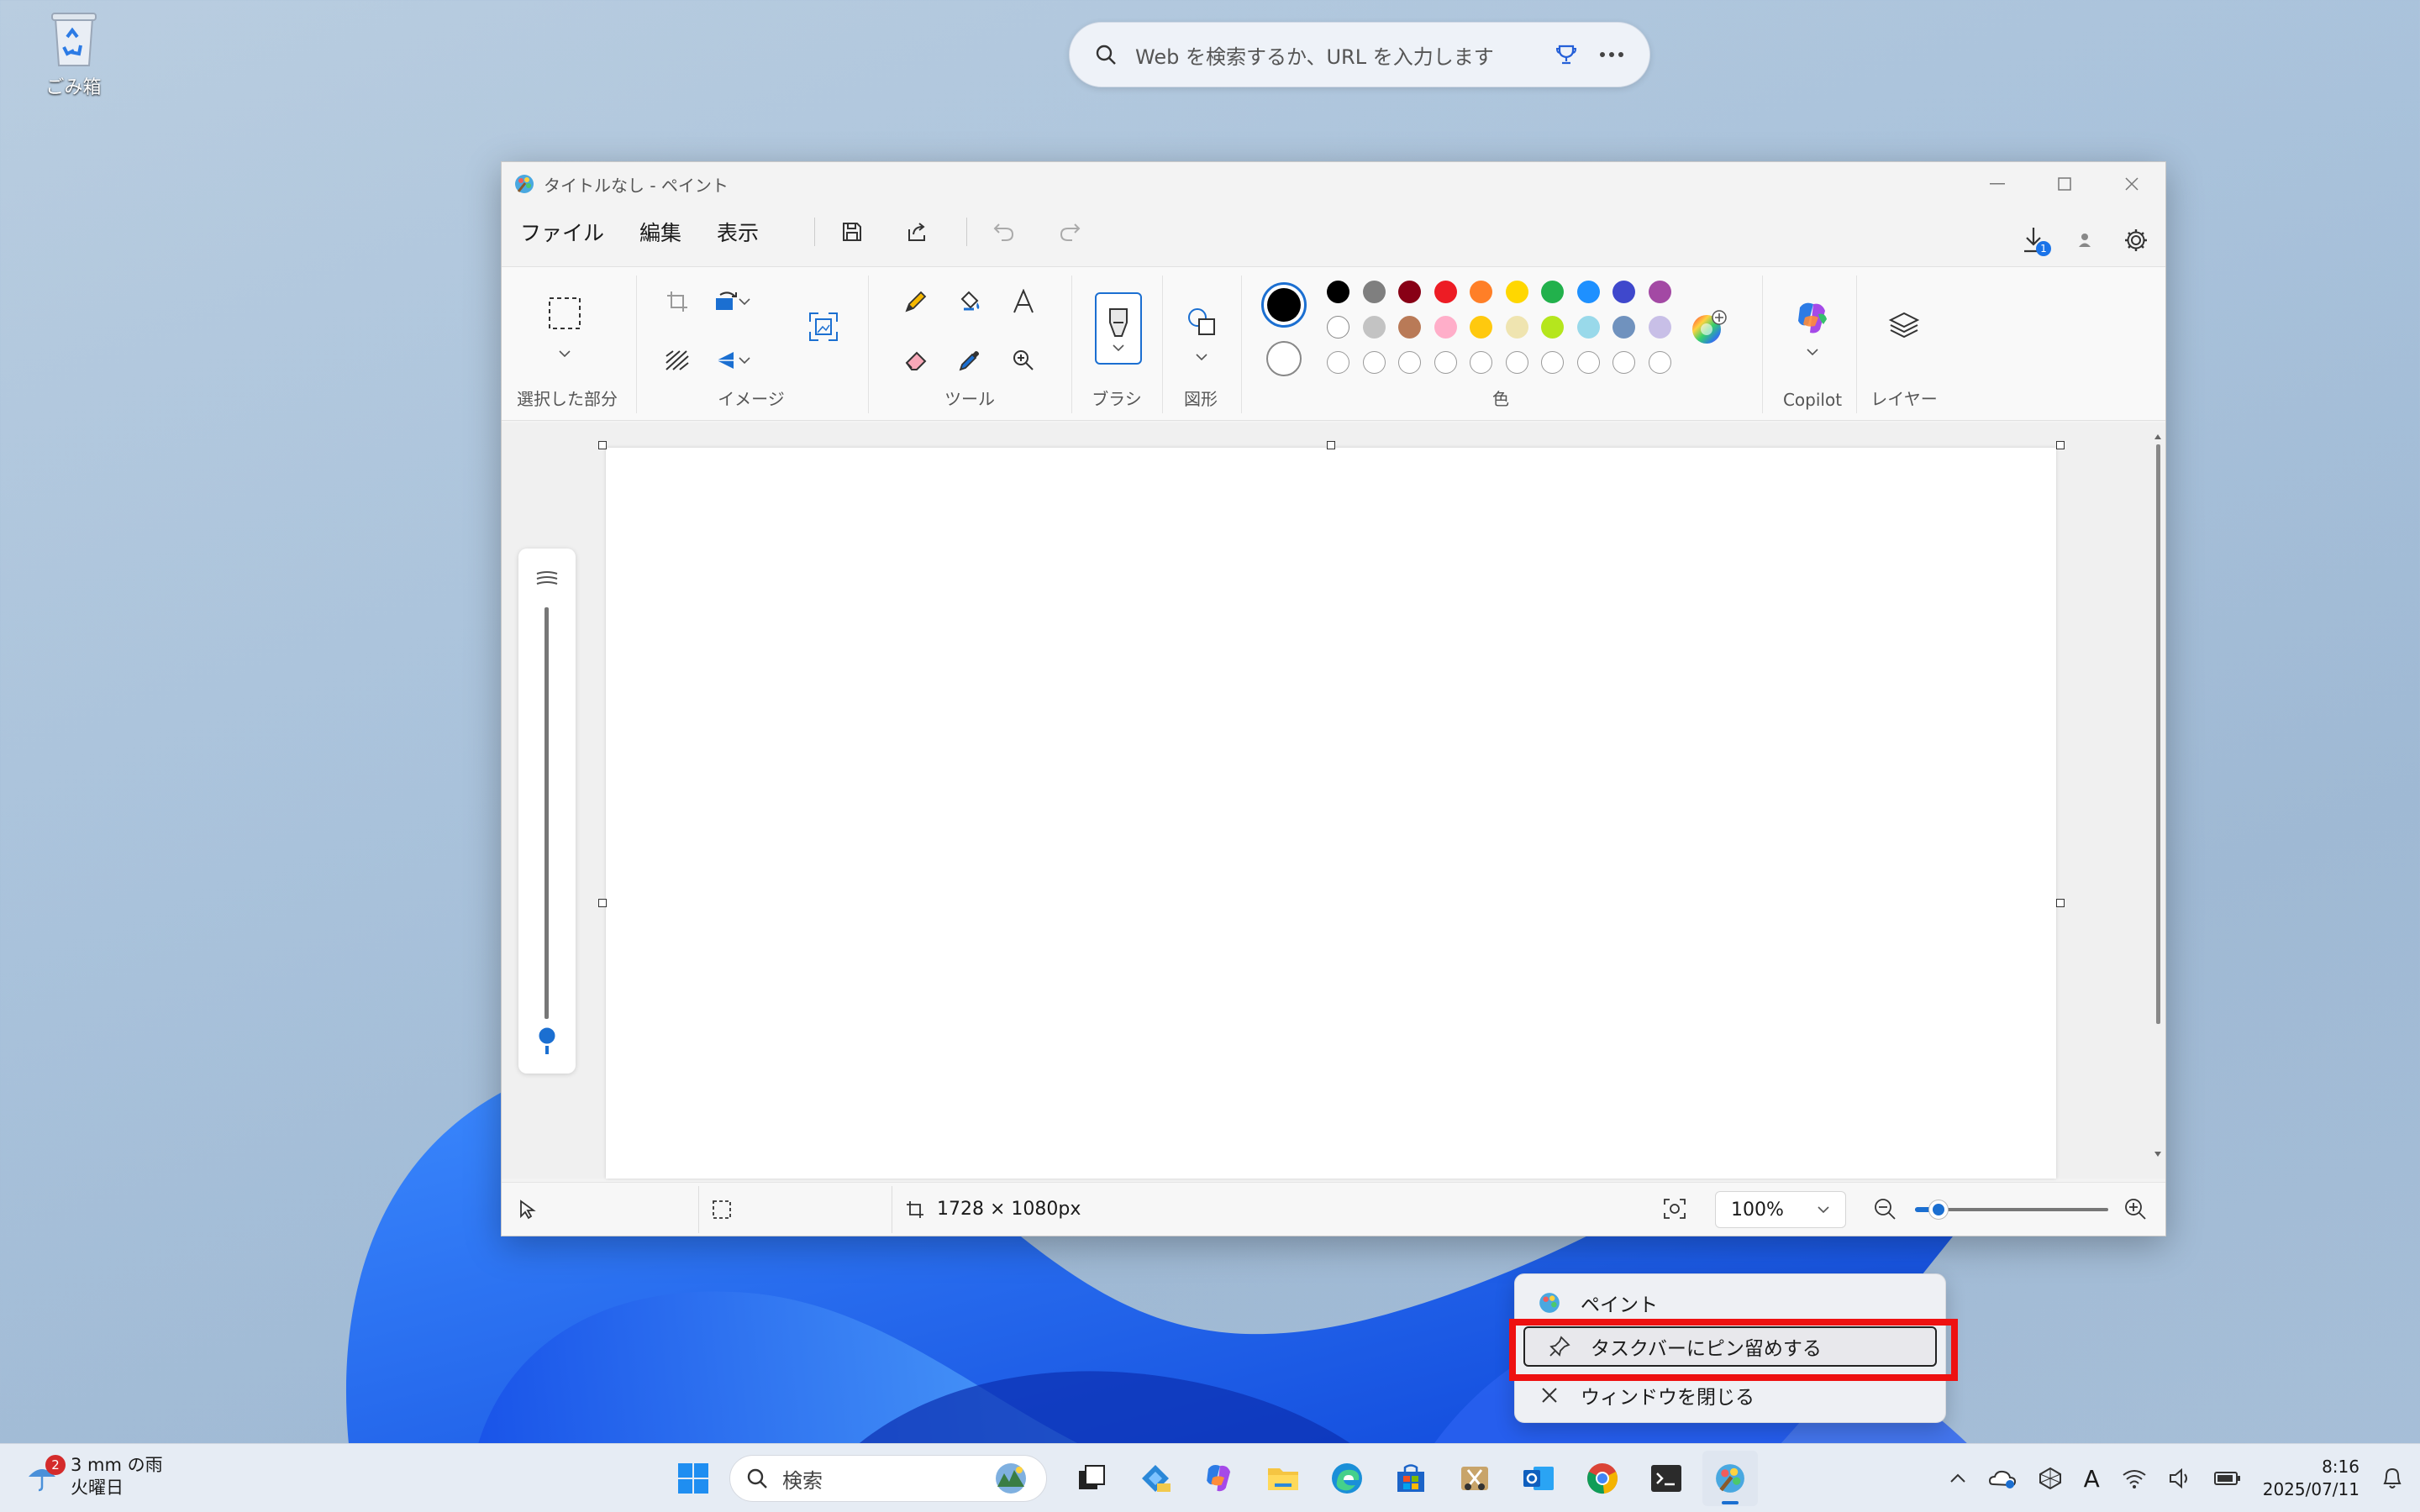 Image resolution: width=2420 pixels, height=1512 pixels. What do you see at coordinates (1566, 55) in the screenshot?
I see `trophy-icon` at bounding box center [1566, 55].